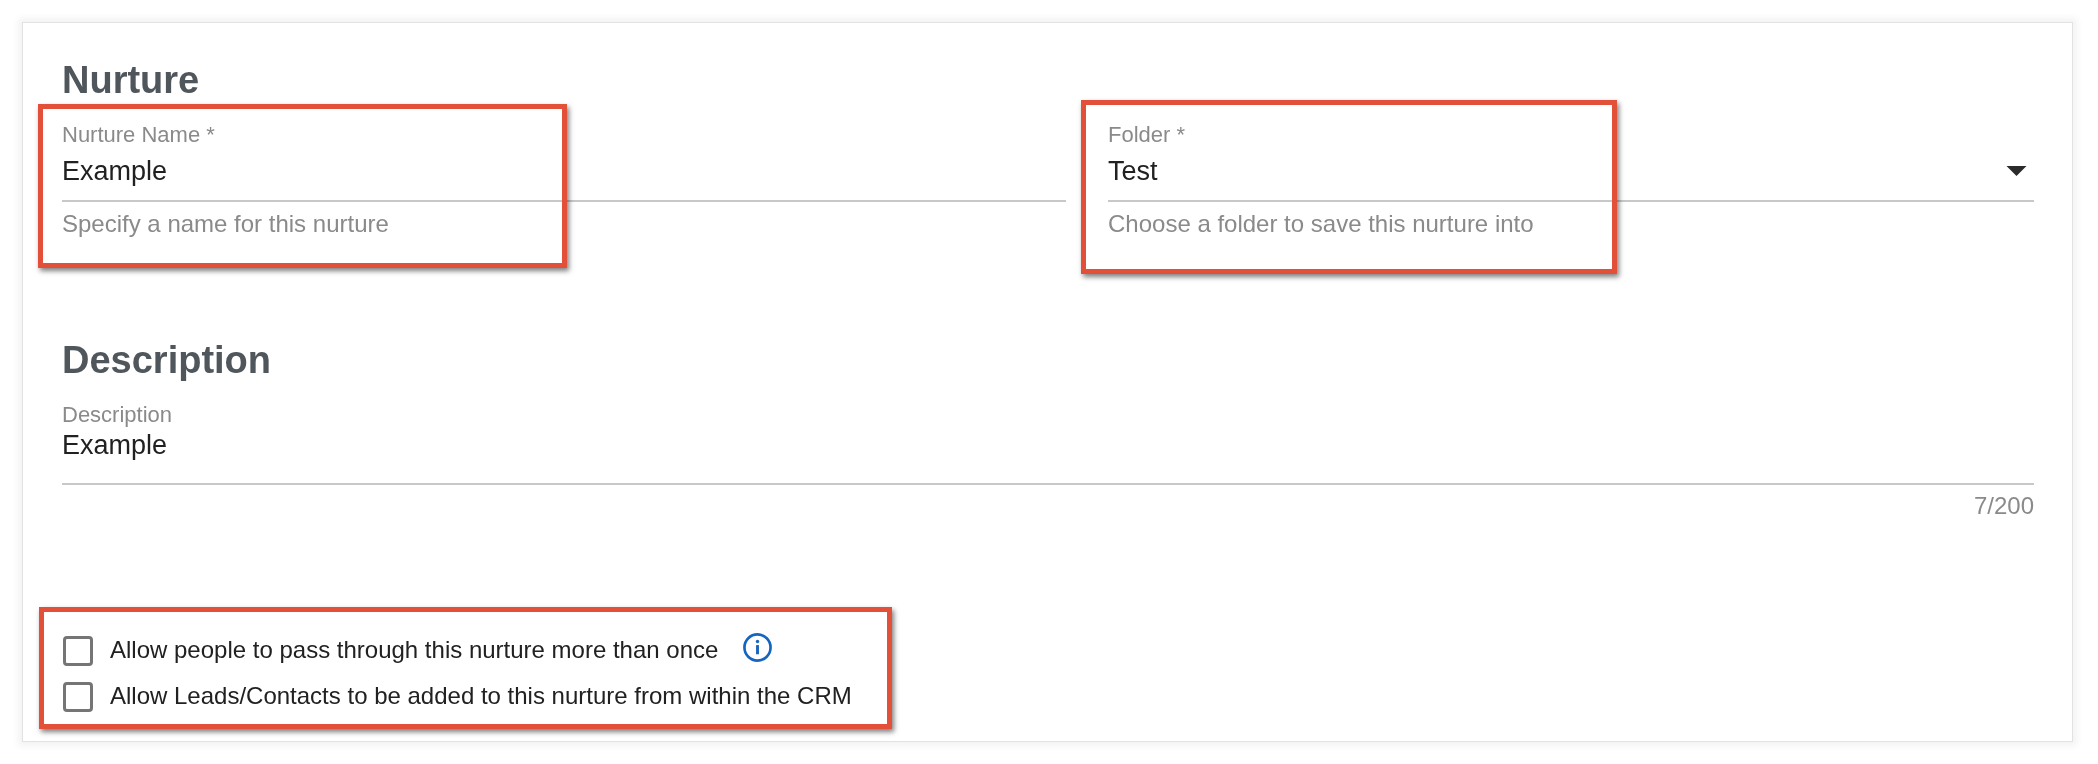 This screenshot has height=764, width=2098. Describe the element at coordinates (481, 696) in the screenshot. I see `checkbox-label: Allow Leads/Contacts to be added to this nurture from within the CRM` at that location.